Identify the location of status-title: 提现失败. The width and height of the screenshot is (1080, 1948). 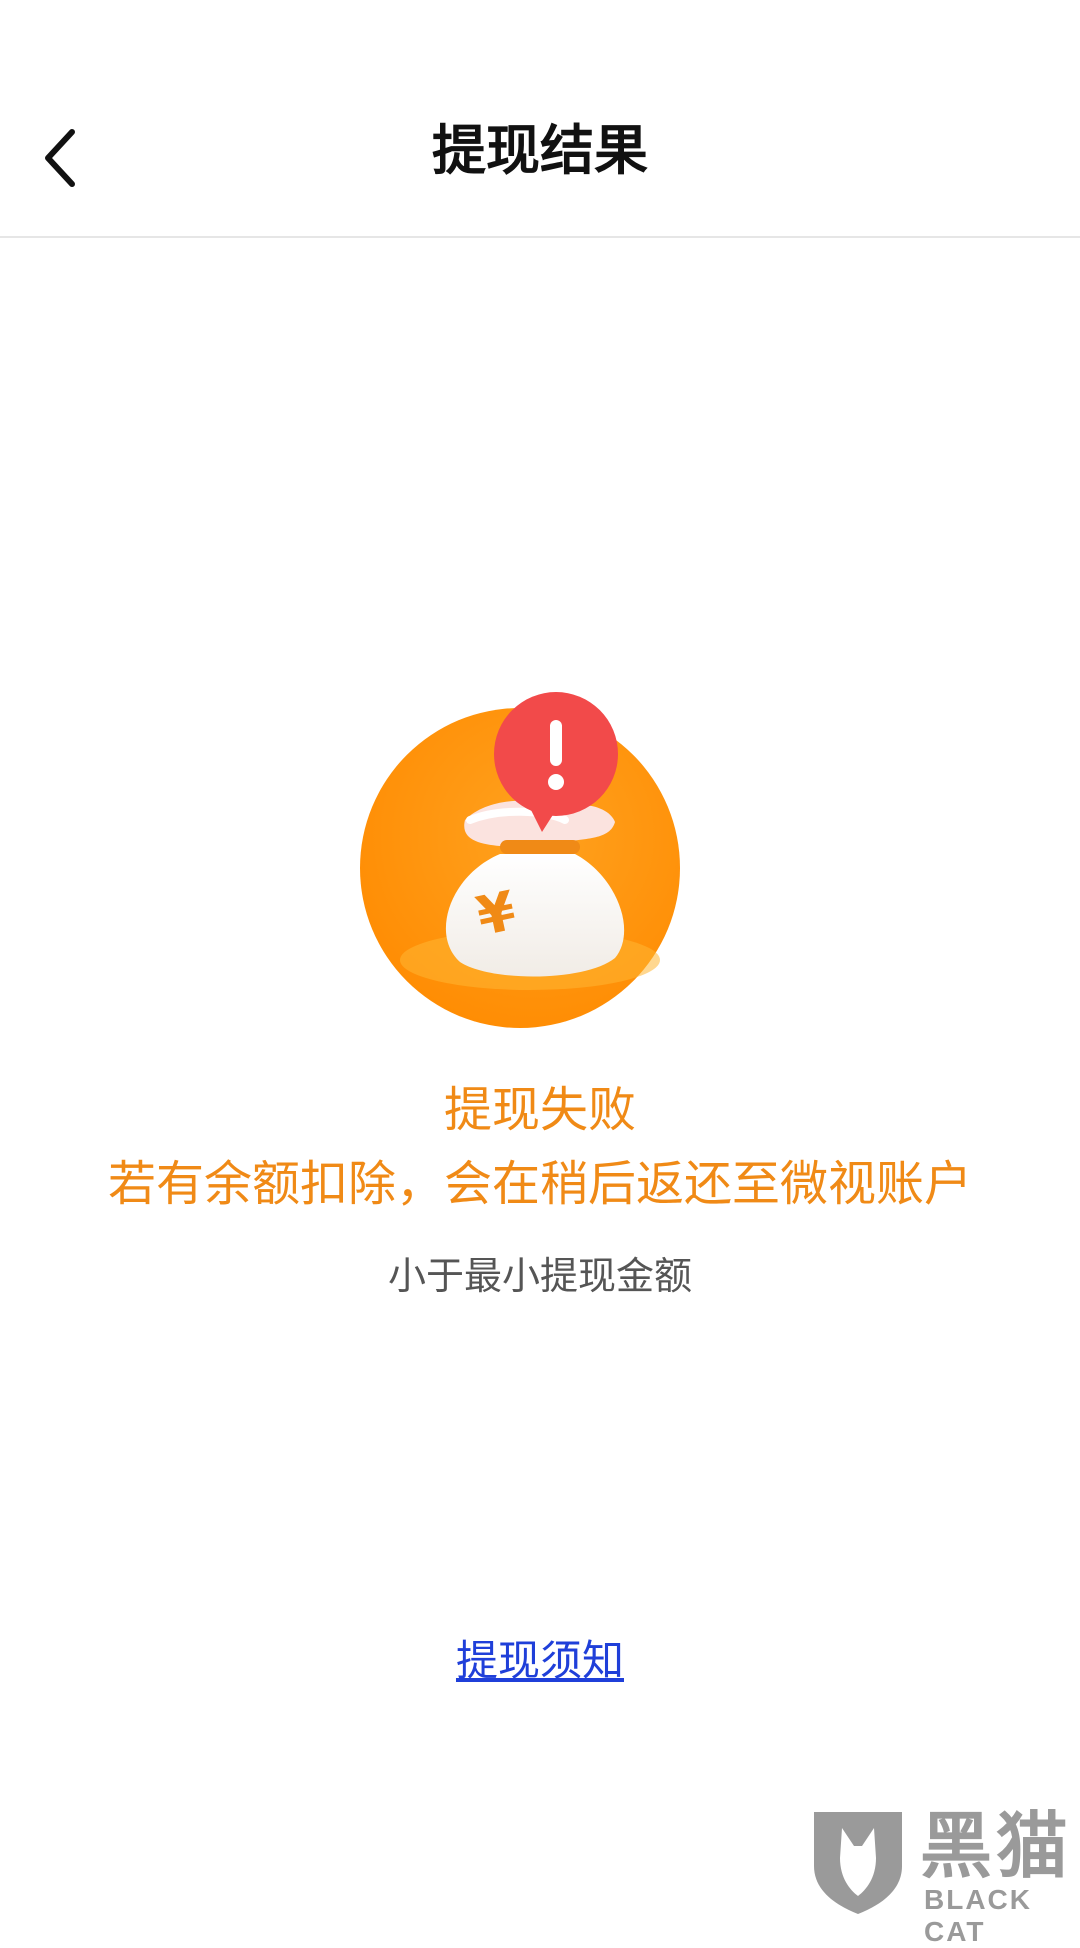
(539, 1110).